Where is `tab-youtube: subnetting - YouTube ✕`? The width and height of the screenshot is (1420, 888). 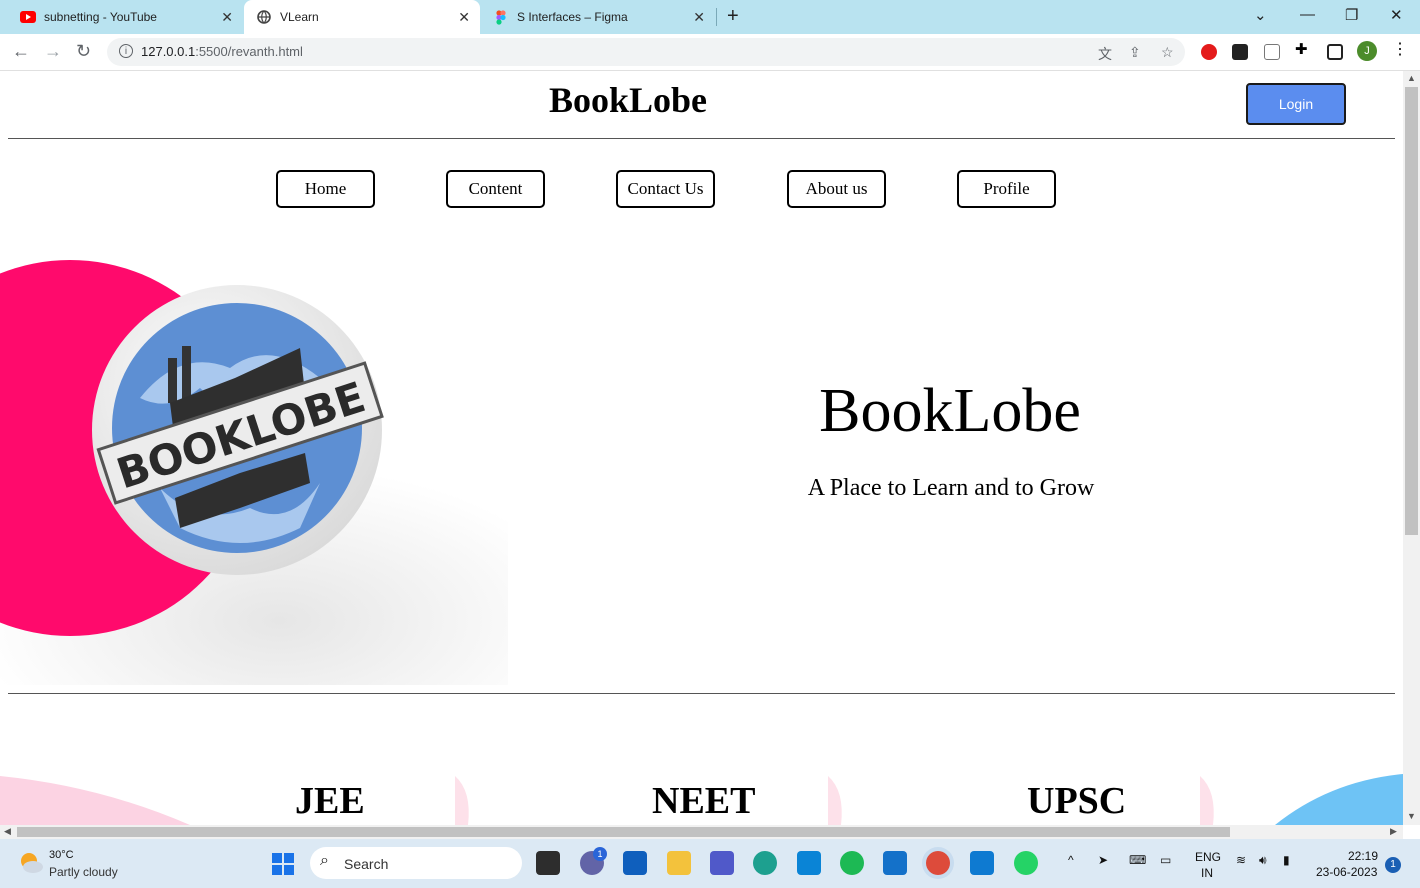 tab-youtube: subnetting - YouTube ✕ is located at coordinates (121, 17).